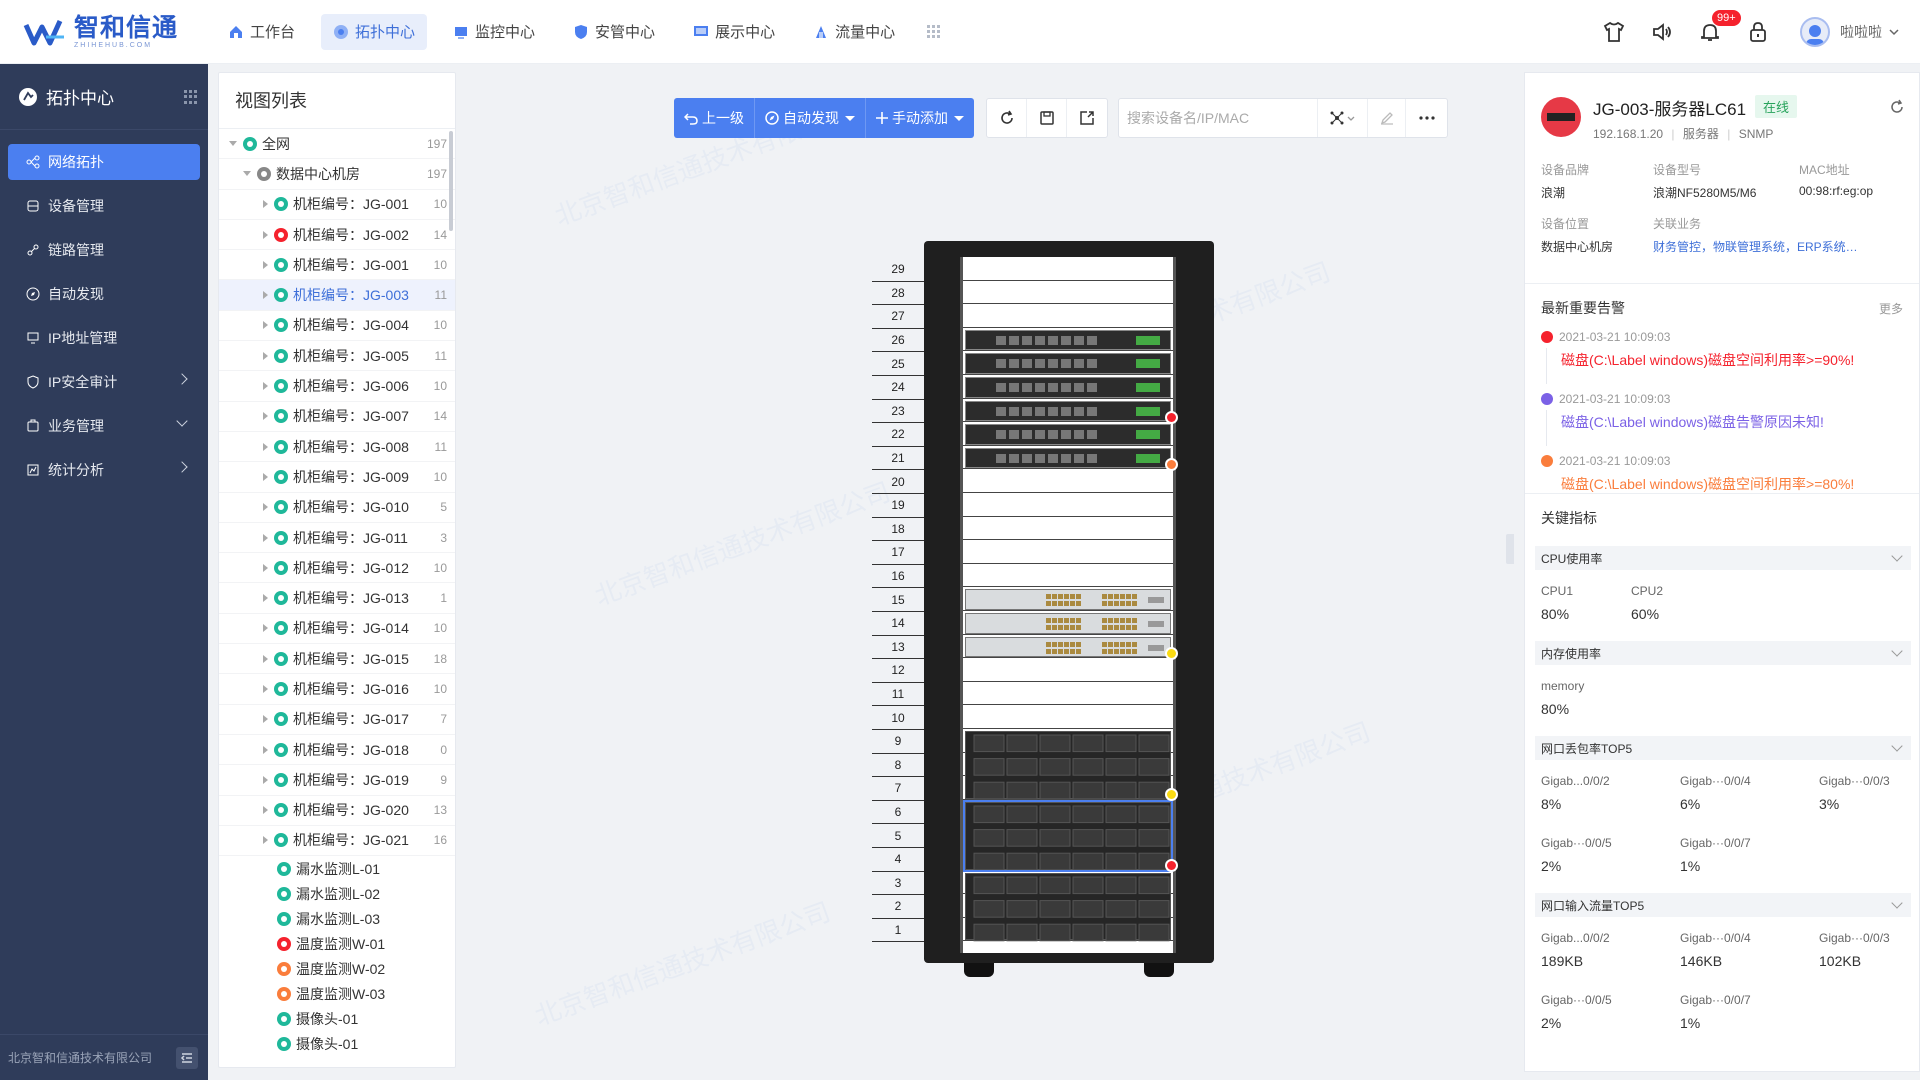 The image size is (1920, 1080). I want to click on tree-node-root: 全网 197, so click(337, 144).